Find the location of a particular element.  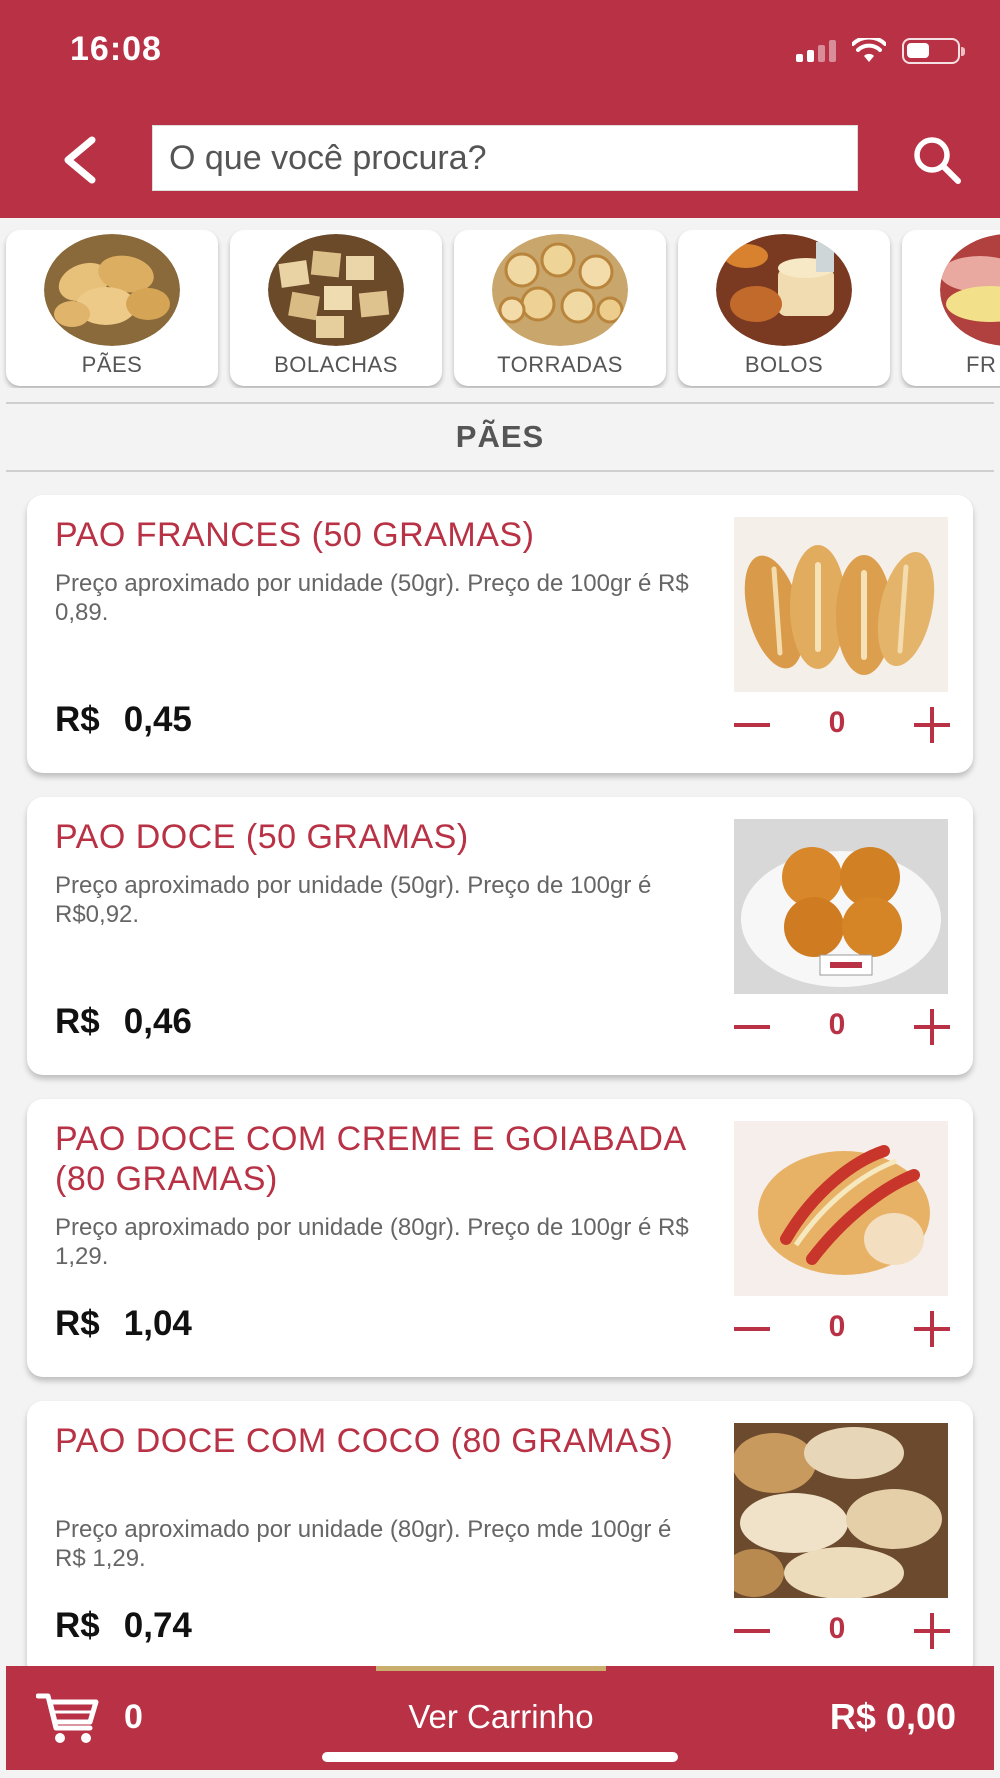

category-carousel: PÃES BOLACHAS TORRADAS BOLOS FR is located at coordinates (500, 309).